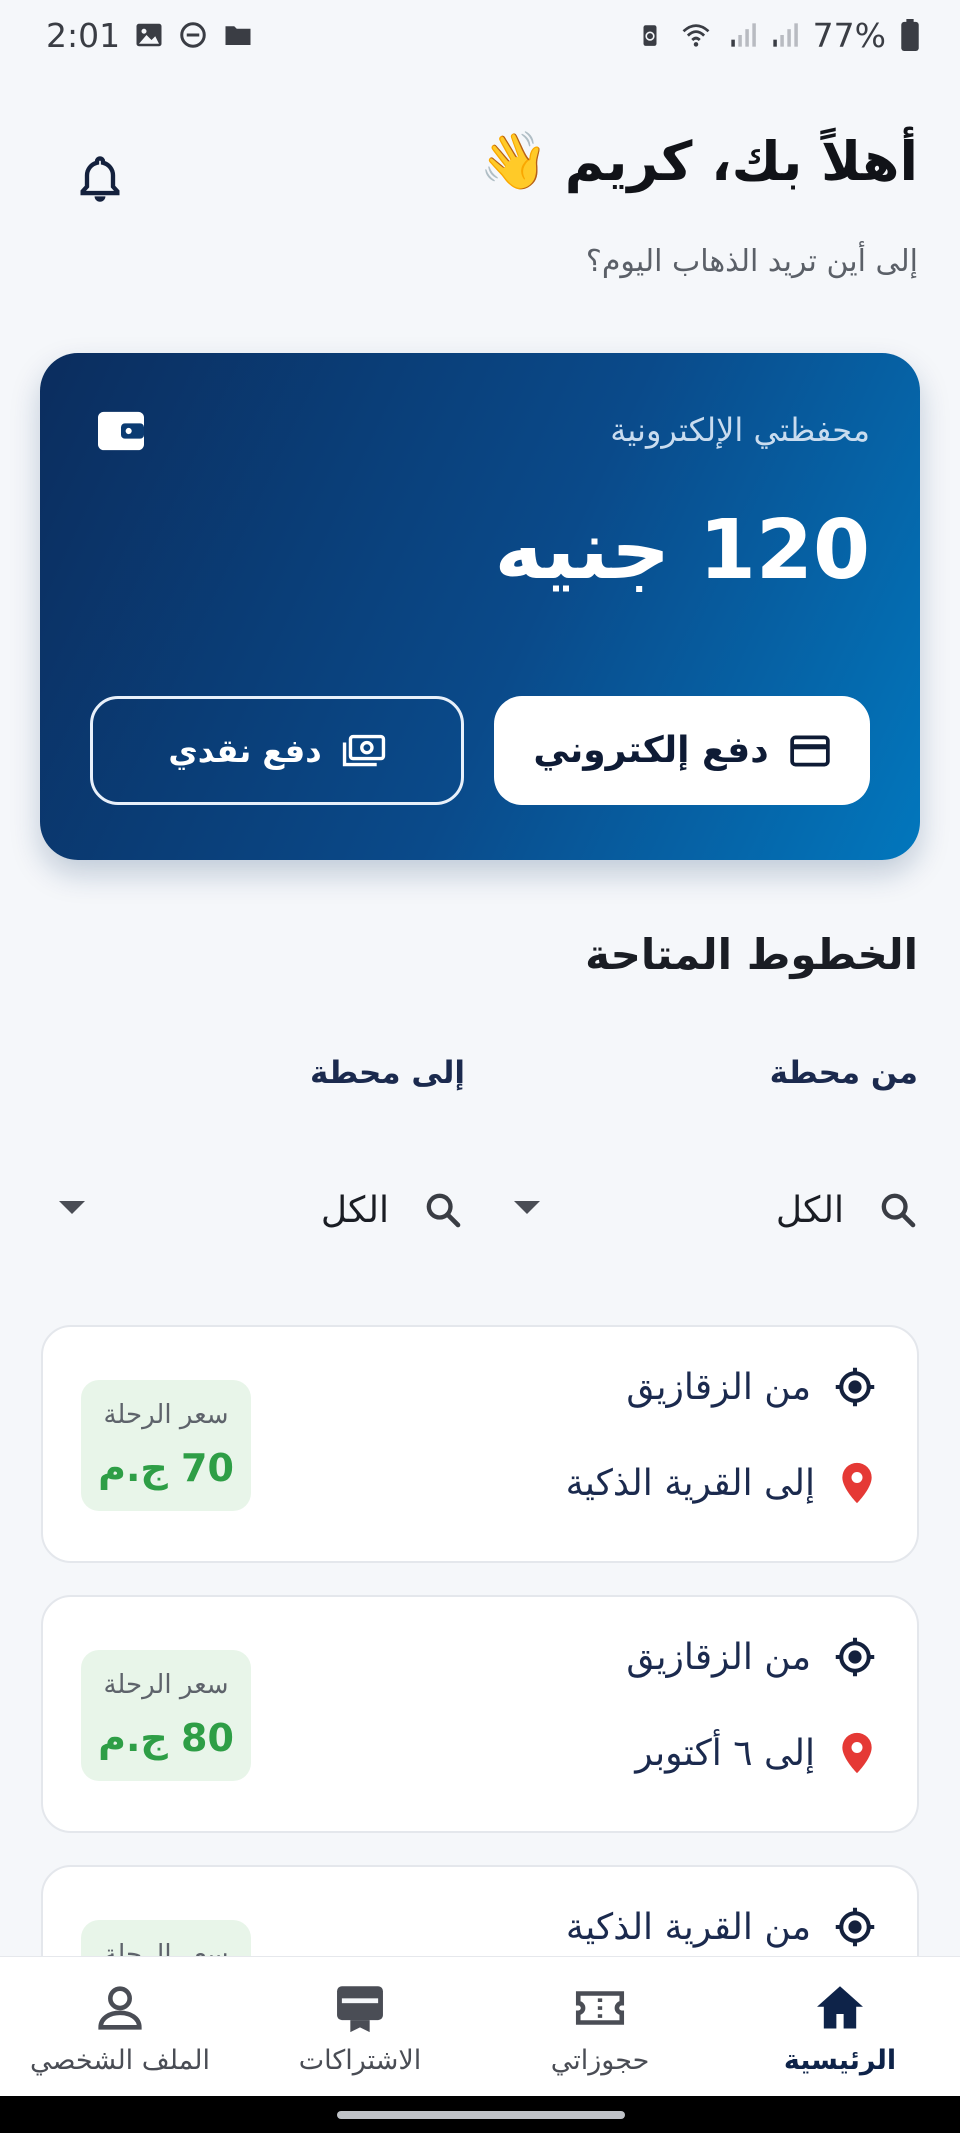 This screenshot has width=960, height=2133. Describe the element at coordinates (193, 35) in the screenshot. I see `do-not-disturb-icon` at that location.